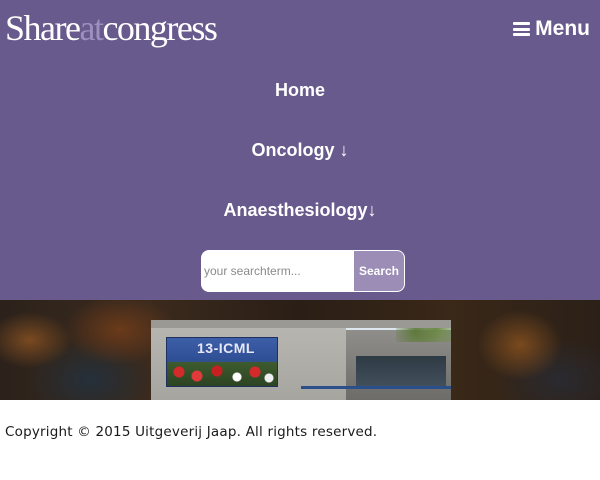 The image size is (600, 480). I want to click on menu-button: Menu, so click(551, 29).